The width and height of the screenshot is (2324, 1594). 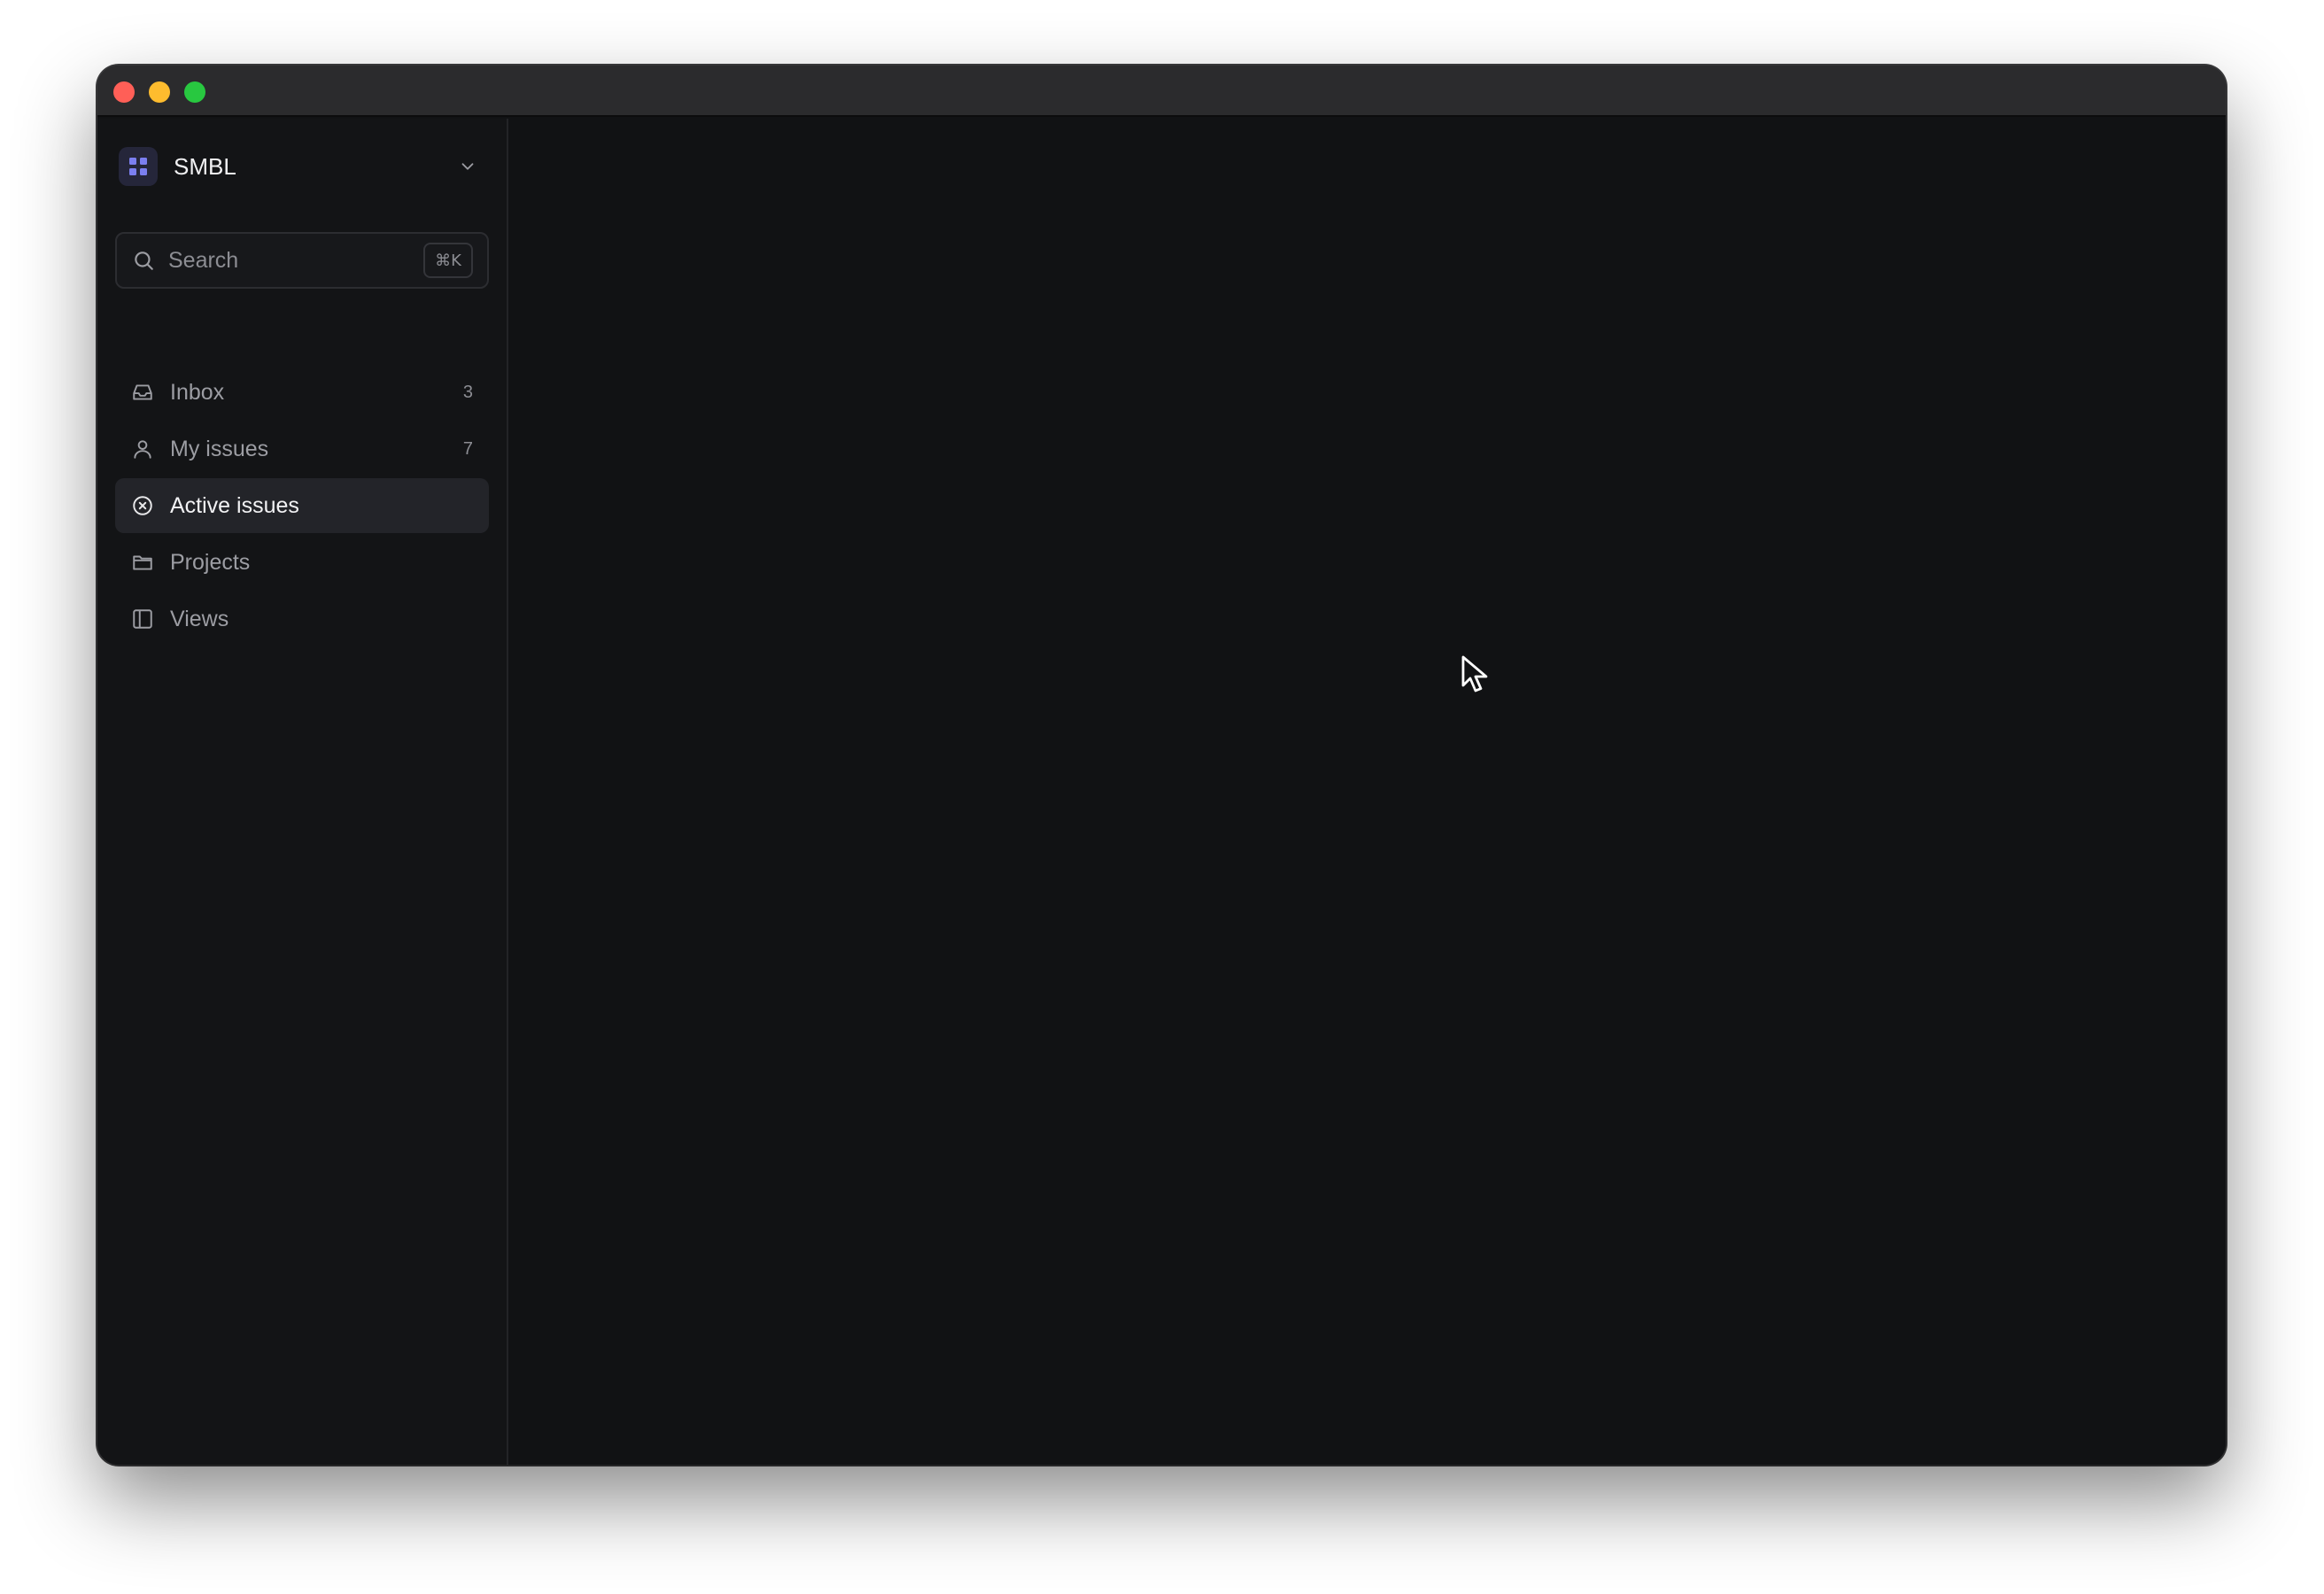 I want to click on sidebar-item-views: Views, so click(x=302, y=619).